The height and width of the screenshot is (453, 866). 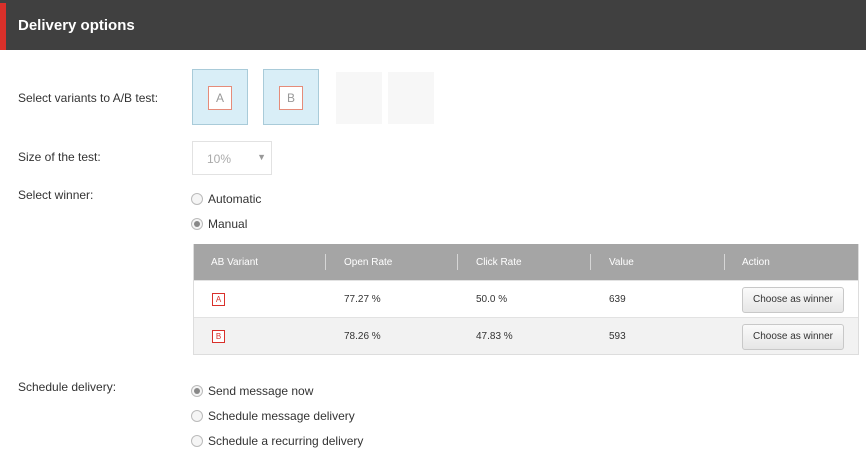 I want to click on section-header: Delivery options, so click(x=433, y=25).